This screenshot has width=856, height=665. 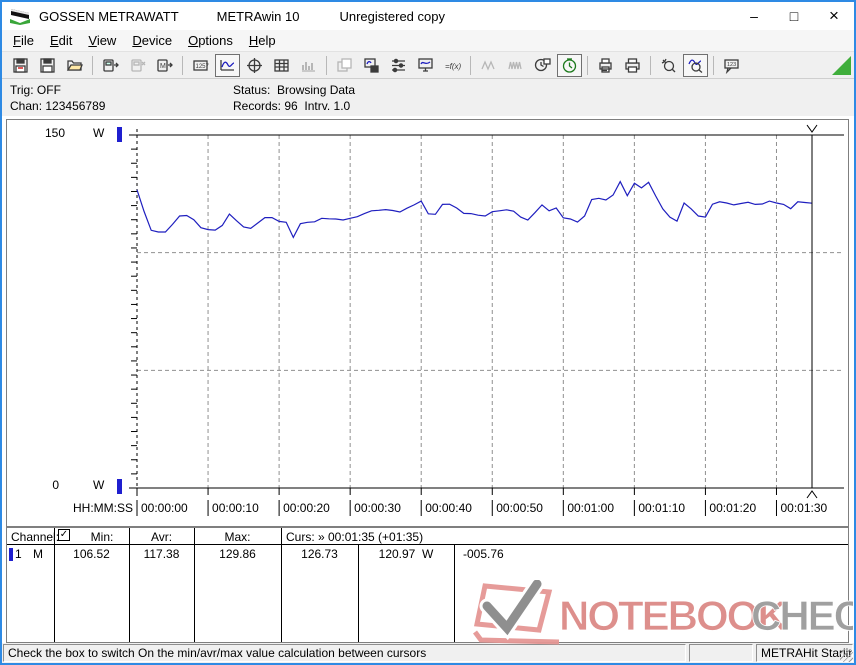 I want to click on formula-icon: =f(x), so click(x=452, y=65).